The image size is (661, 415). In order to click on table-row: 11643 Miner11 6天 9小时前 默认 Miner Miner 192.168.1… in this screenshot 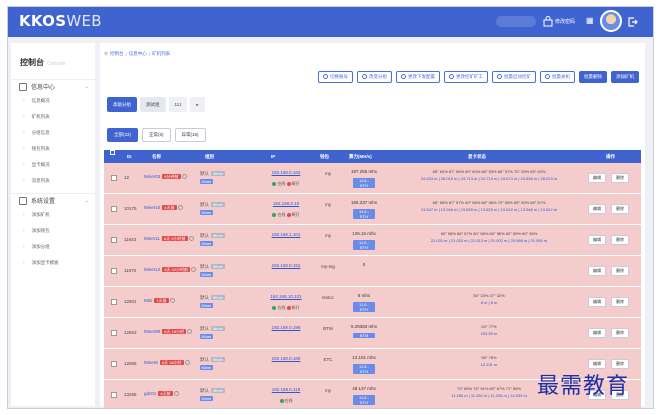, I will do `click(372, 240)`.